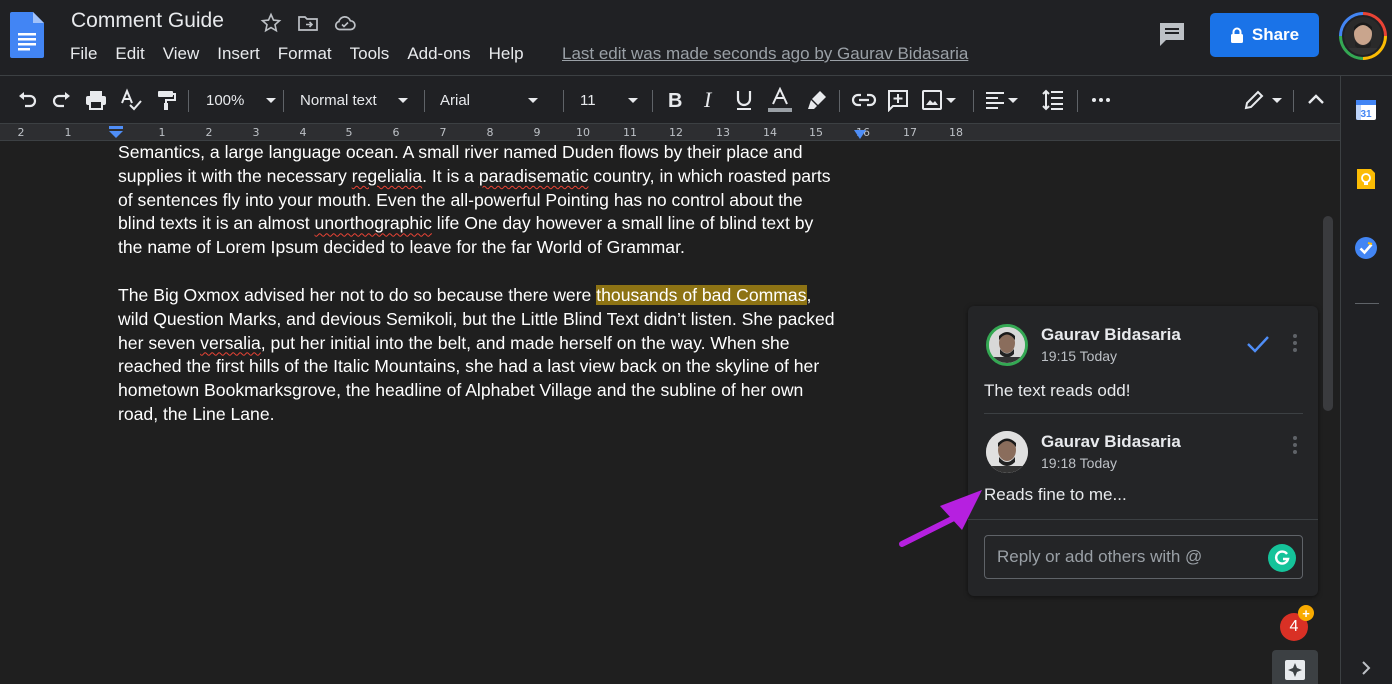 Image resolution: width=1392 pixels, height=684 pixels. What do you see at coordinates (271, 23) in the screenshot?
I see `star-icon` at bounding box center [271, 23].